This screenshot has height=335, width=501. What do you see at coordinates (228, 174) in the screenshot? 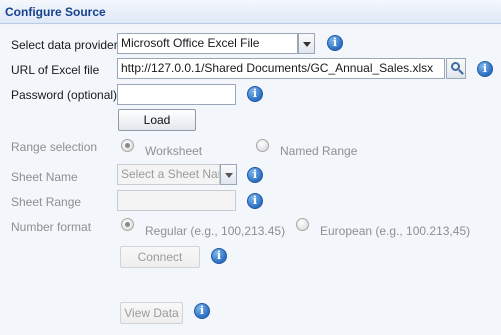
I see `sheet-name-dropdown-button` at bounding box center [228, 174].